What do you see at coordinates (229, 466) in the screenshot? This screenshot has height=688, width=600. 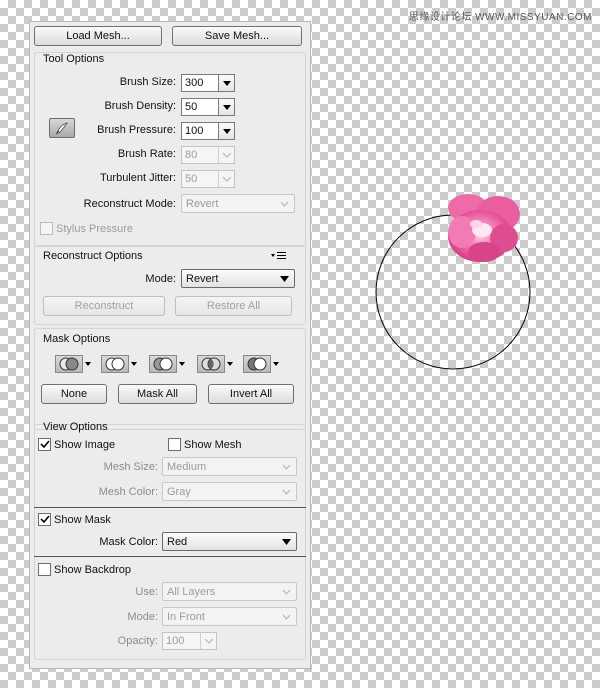 I see `mesh-size-select: Medium` at bounding box center [229, 466].